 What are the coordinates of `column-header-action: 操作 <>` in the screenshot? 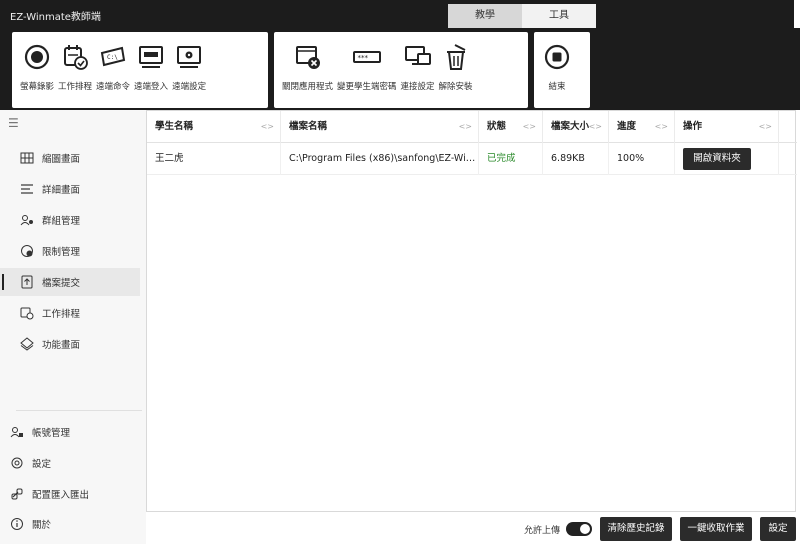 It's located at (727, 127).